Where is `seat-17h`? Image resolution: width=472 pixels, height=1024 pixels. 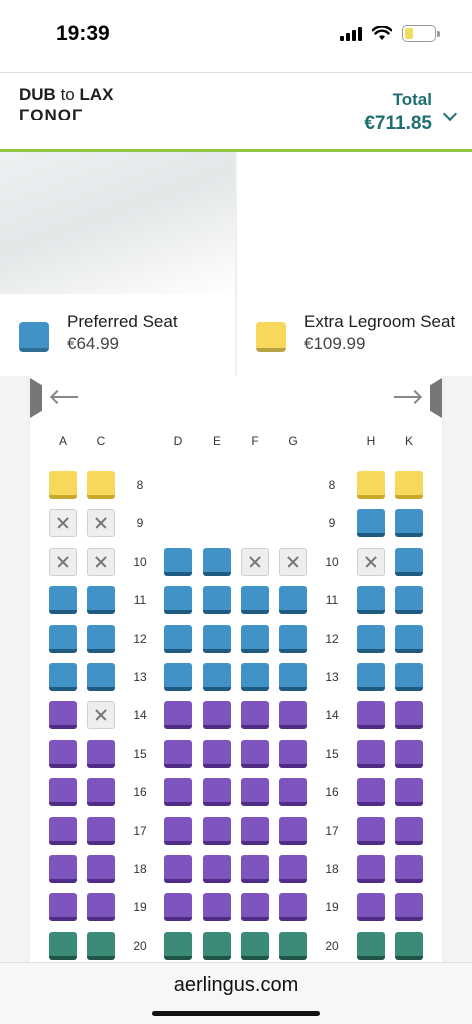
seat-17h is located at coordinates (371, 831).